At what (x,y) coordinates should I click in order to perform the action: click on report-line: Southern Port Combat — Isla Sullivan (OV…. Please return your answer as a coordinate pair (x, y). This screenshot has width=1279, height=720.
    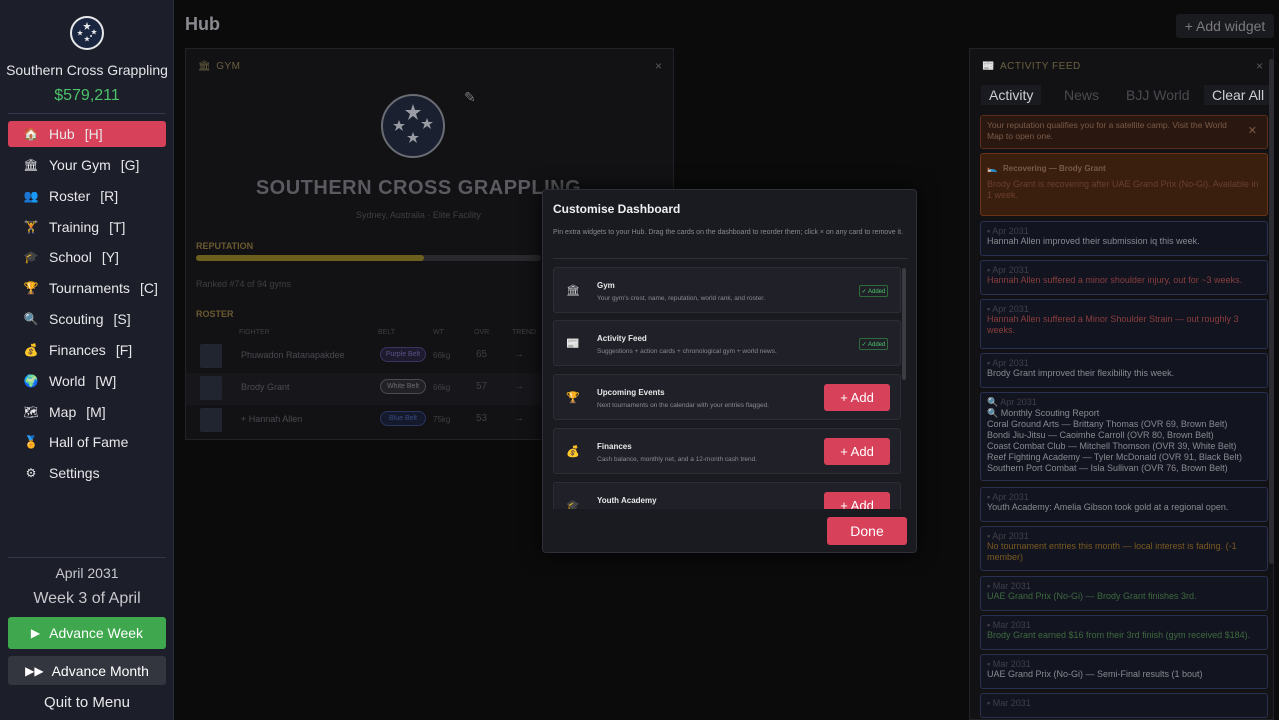
    Looking at the image, I should click on (1107, 468).